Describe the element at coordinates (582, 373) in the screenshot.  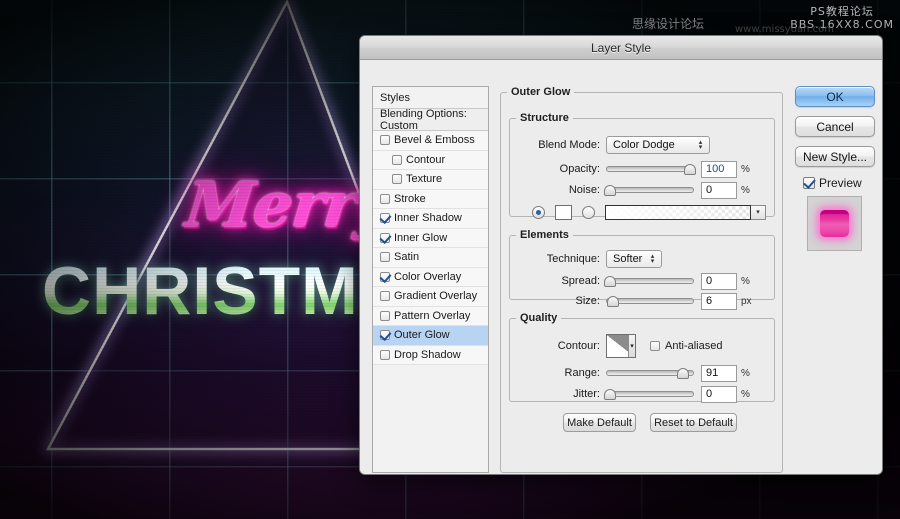
I see `range-label: Range:` at that location.